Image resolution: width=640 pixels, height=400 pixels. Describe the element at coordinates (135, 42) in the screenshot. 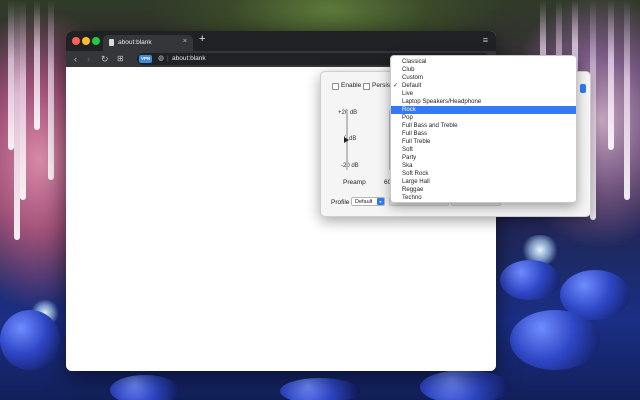

I see `tab-title: about:blank` at that location.